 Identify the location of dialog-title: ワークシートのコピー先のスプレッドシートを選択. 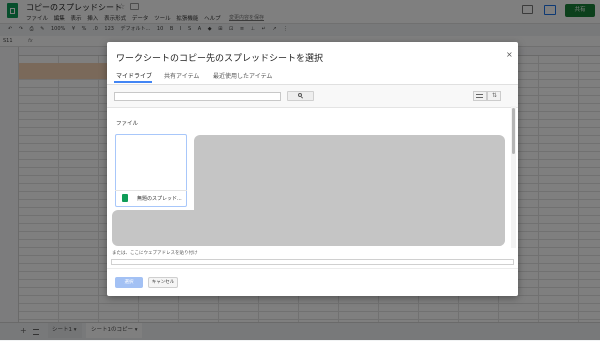
(220, 59).